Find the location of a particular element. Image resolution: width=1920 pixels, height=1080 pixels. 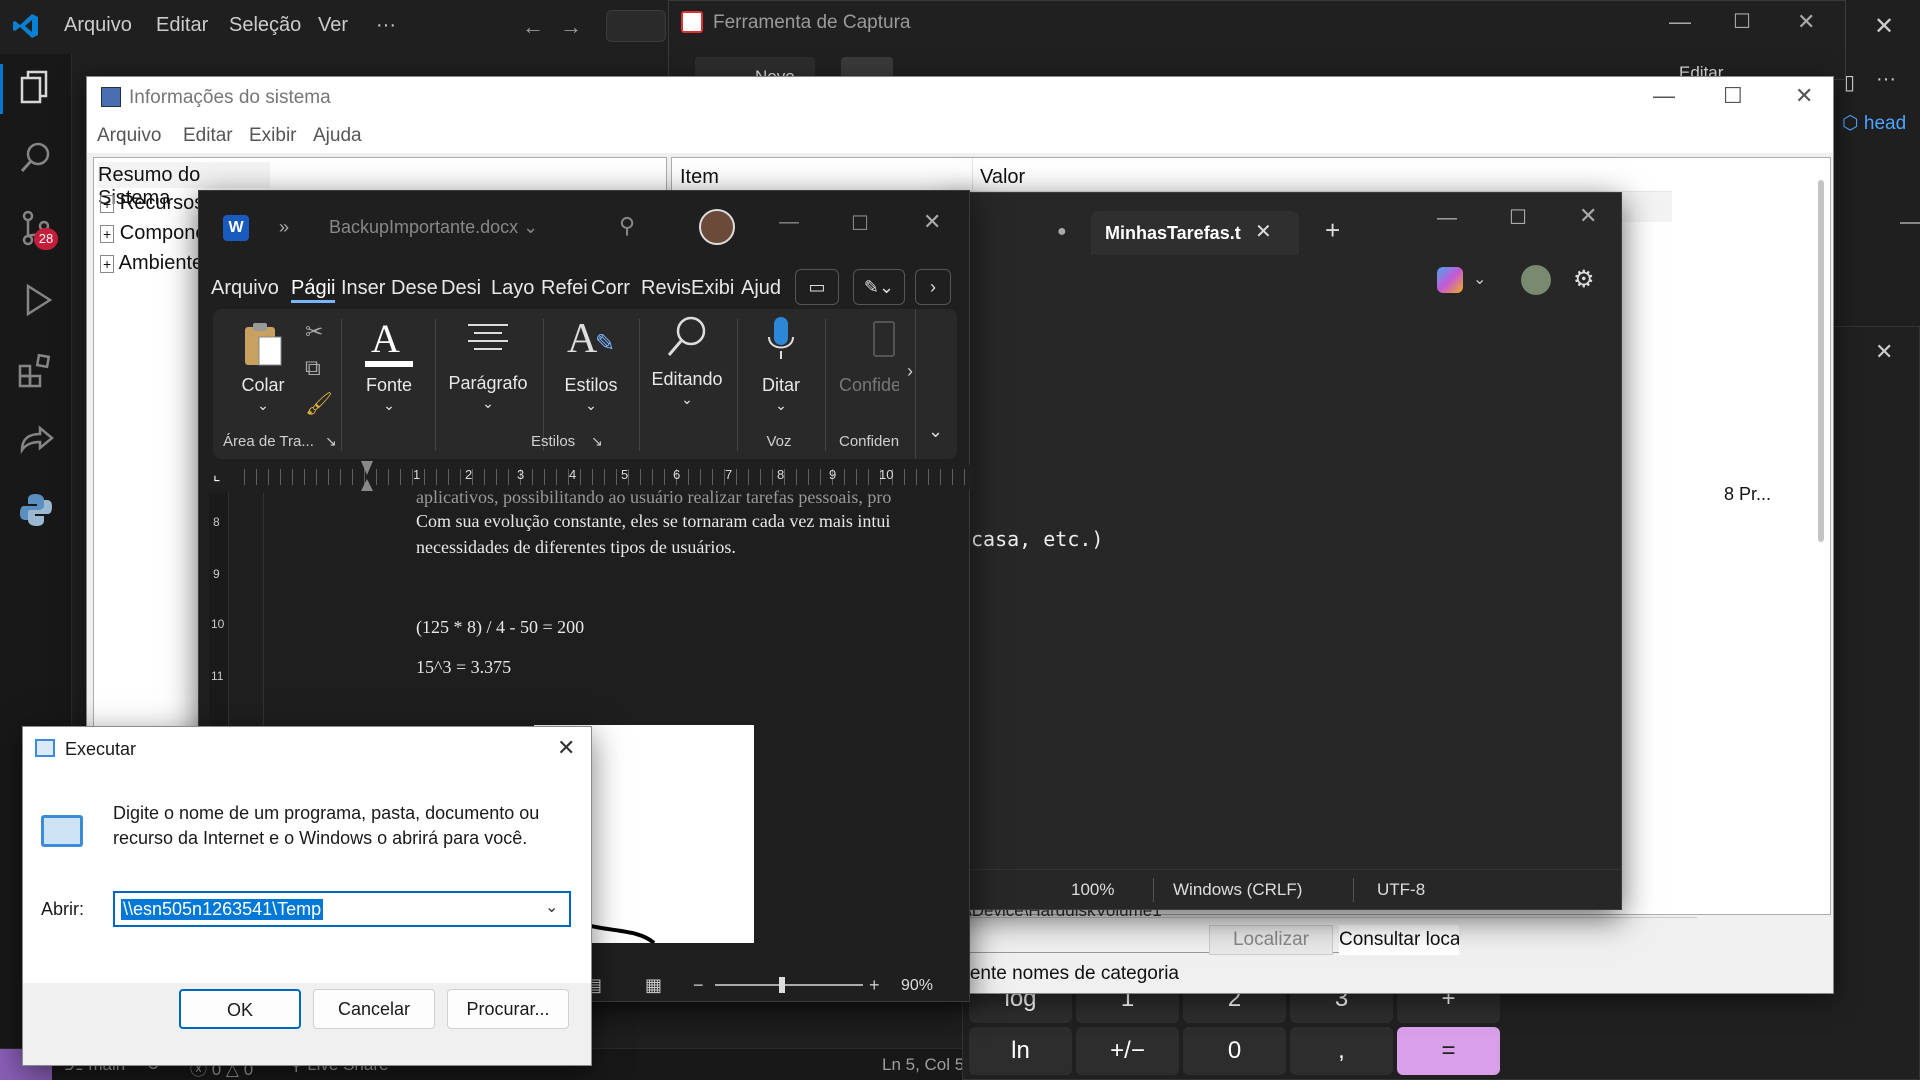

copilot-icon is located at coordinates (1450, 280).